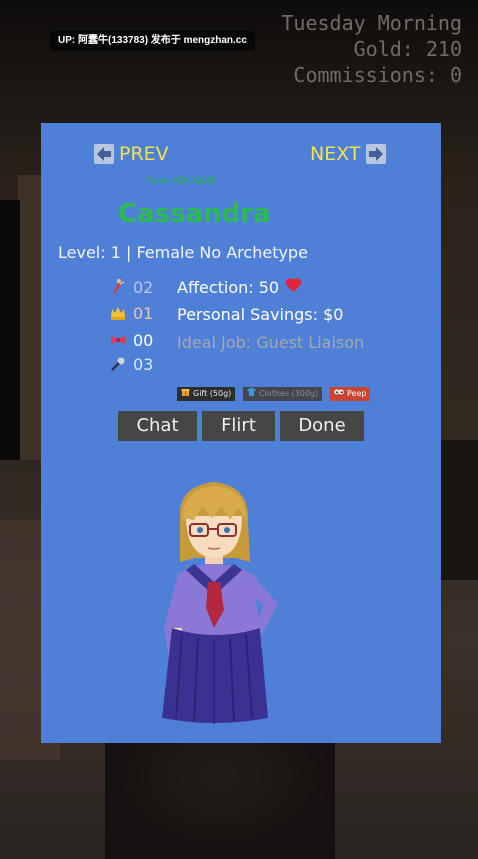  What do you see at coordinates (30, 325) in the screenshot?
I see `door-frame` at bounding box center [30, 325].